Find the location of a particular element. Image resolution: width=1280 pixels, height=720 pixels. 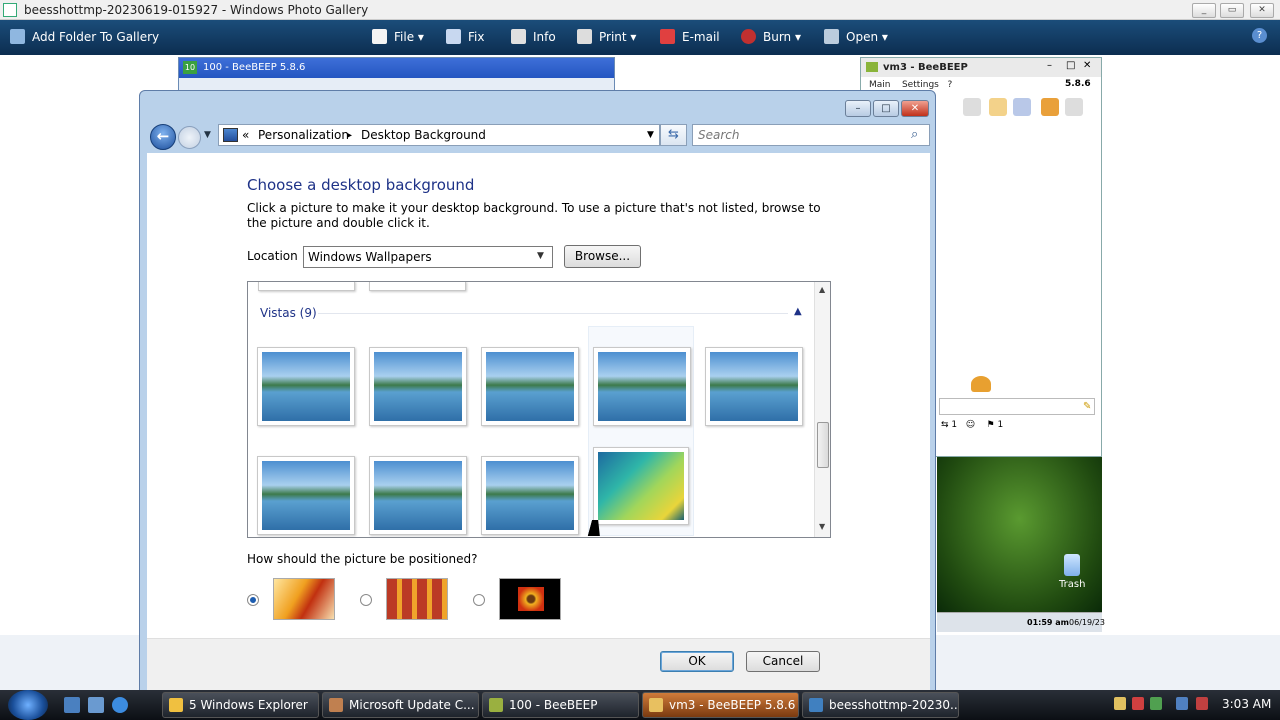

collapse-group-icon: ▲ is located at coordinates (798, 311).